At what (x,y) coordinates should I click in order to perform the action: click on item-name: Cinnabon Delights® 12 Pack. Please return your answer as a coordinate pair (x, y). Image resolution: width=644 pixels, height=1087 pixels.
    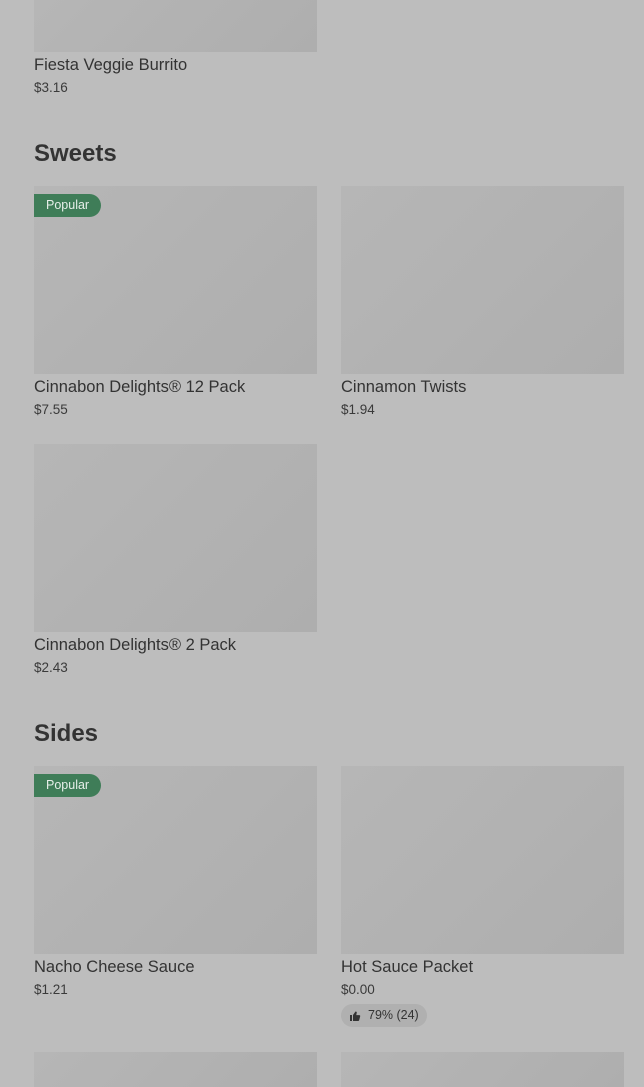
    Looking at the image, I should click on (140, 387).